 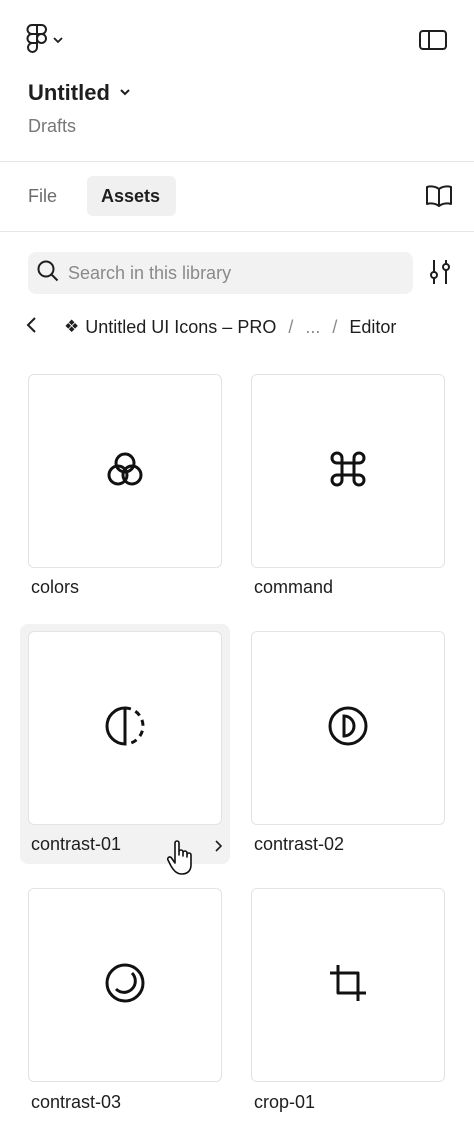 What do you see at coordinates (37, 41) in the screenshot?
I see `figma-logo-icon` at bounding box center [37, 41].